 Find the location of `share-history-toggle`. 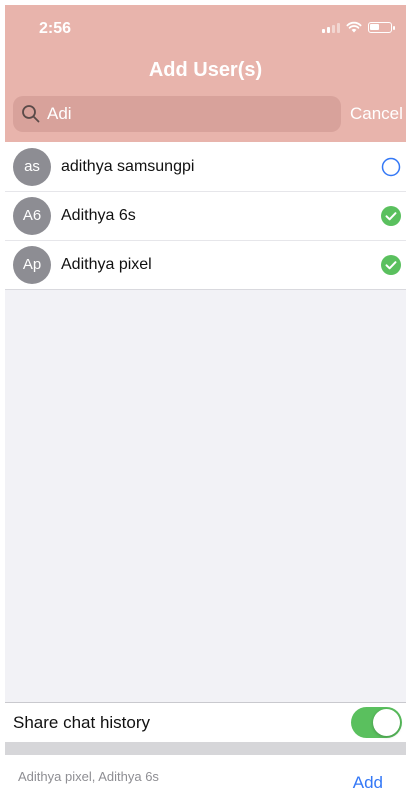

share-history-toggle is located at coordinates (376, 722).